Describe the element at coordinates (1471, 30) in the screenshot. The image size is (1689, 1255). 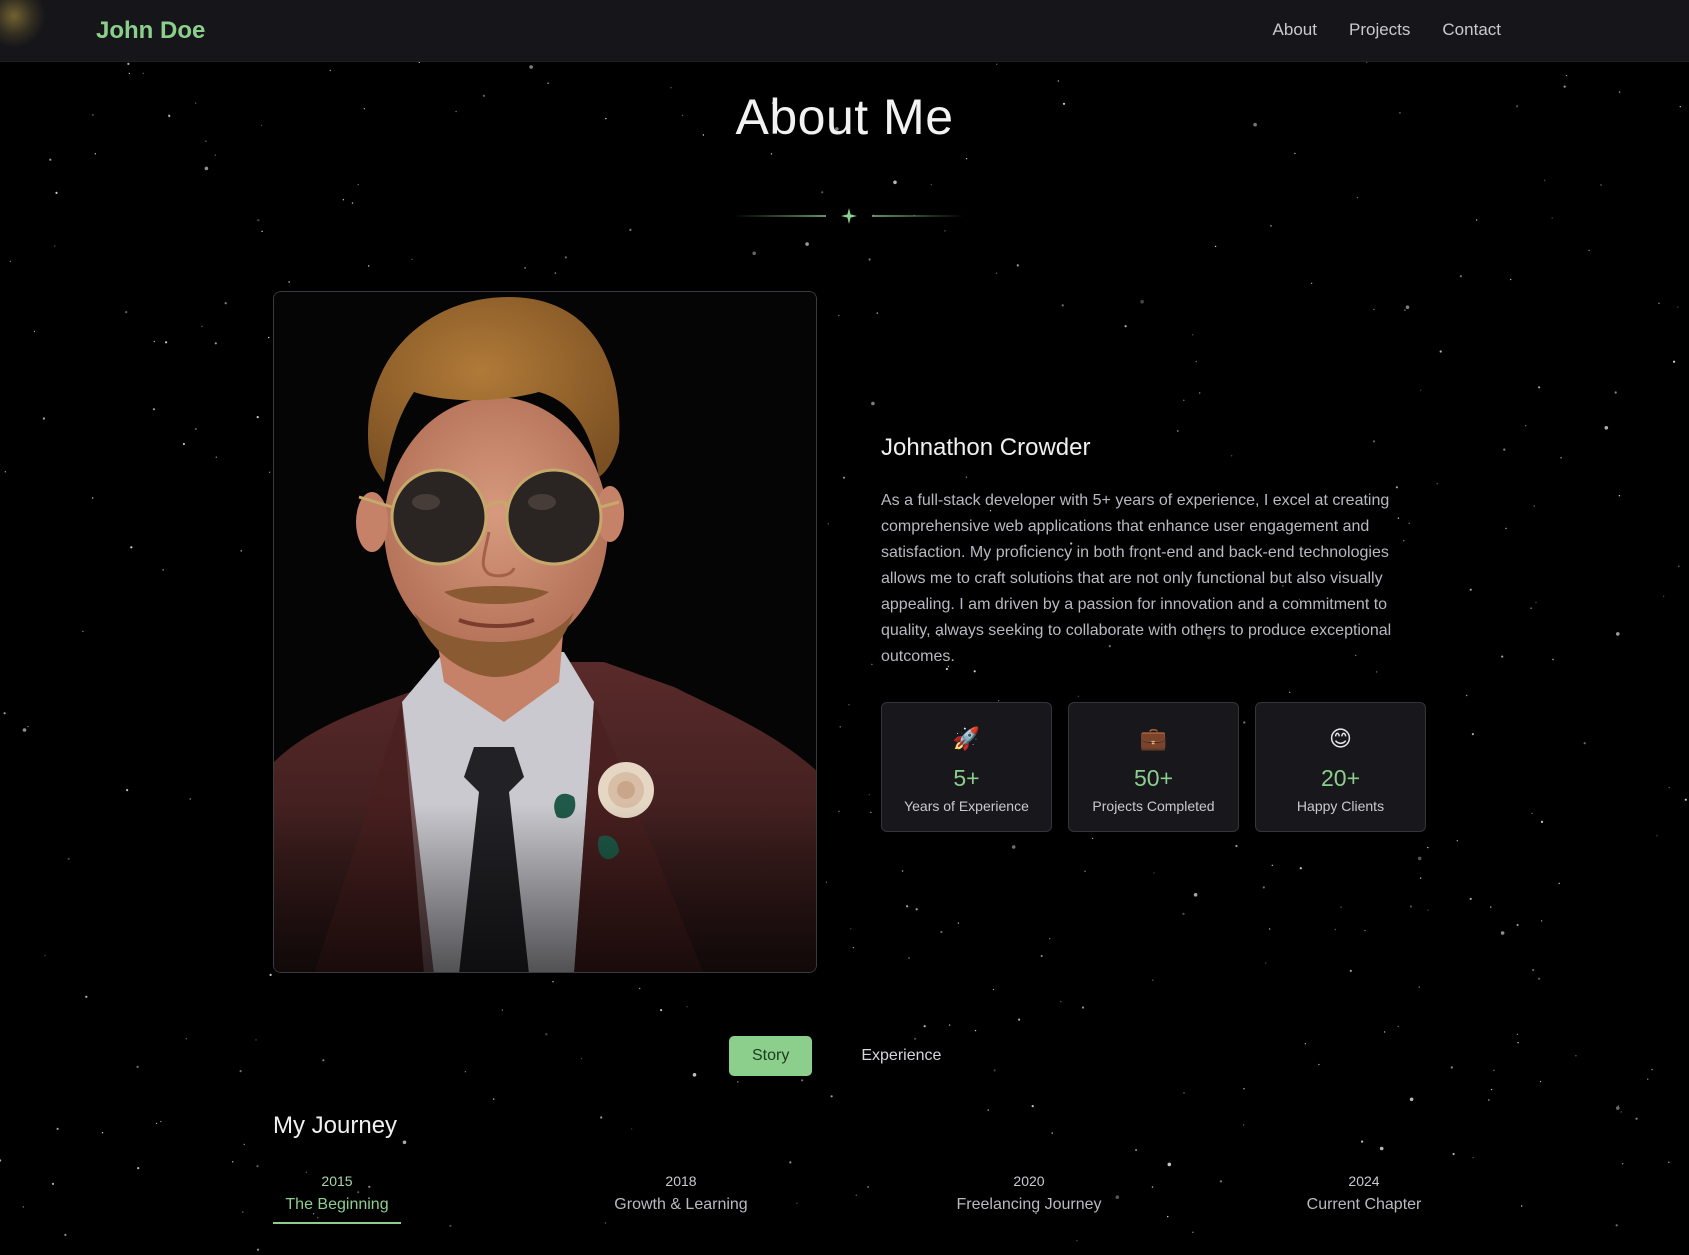
I see `nav-link-contact: Contact` at that location.